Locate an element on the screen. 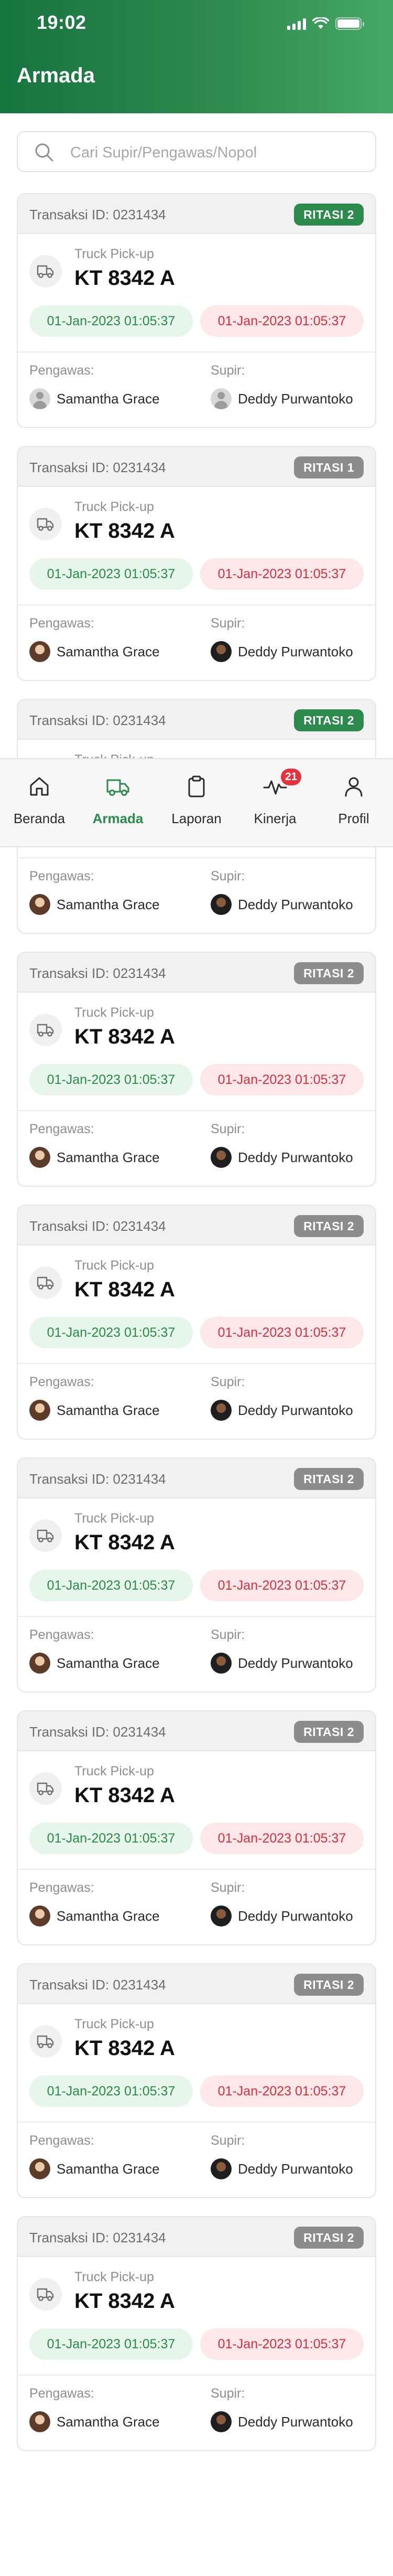 The height and width of the screenshot is (2576, 393). tab-laporan: Laporan is located at coordinates (196, 803).